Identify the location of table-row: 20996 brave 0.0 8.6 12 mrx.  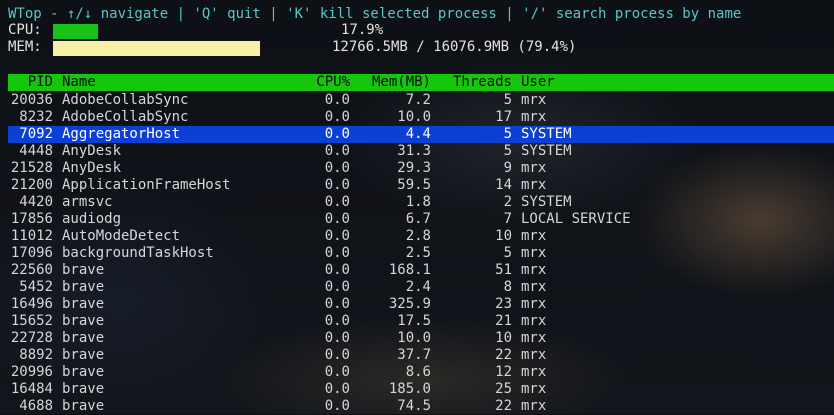
(421, 372).